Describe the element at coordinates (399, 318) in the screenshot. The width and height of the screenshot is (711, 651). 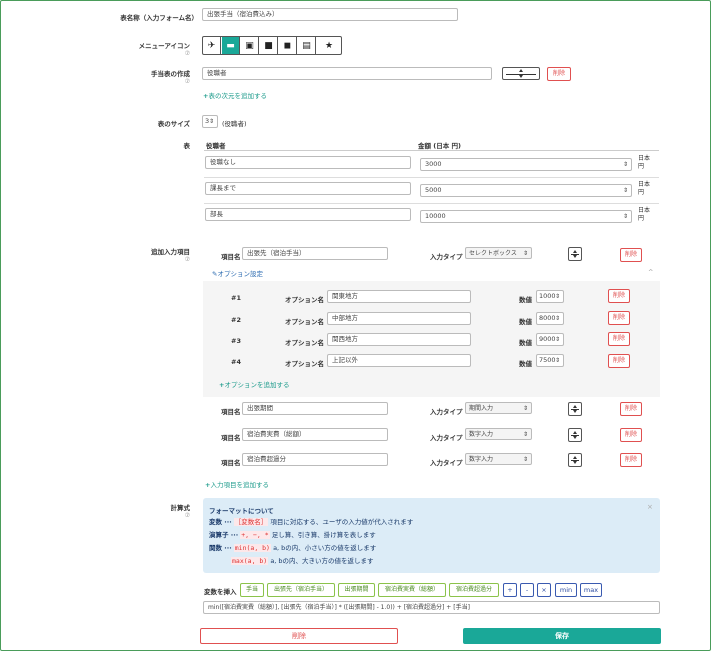
I see `option-name-input: 中部地方` at that location.